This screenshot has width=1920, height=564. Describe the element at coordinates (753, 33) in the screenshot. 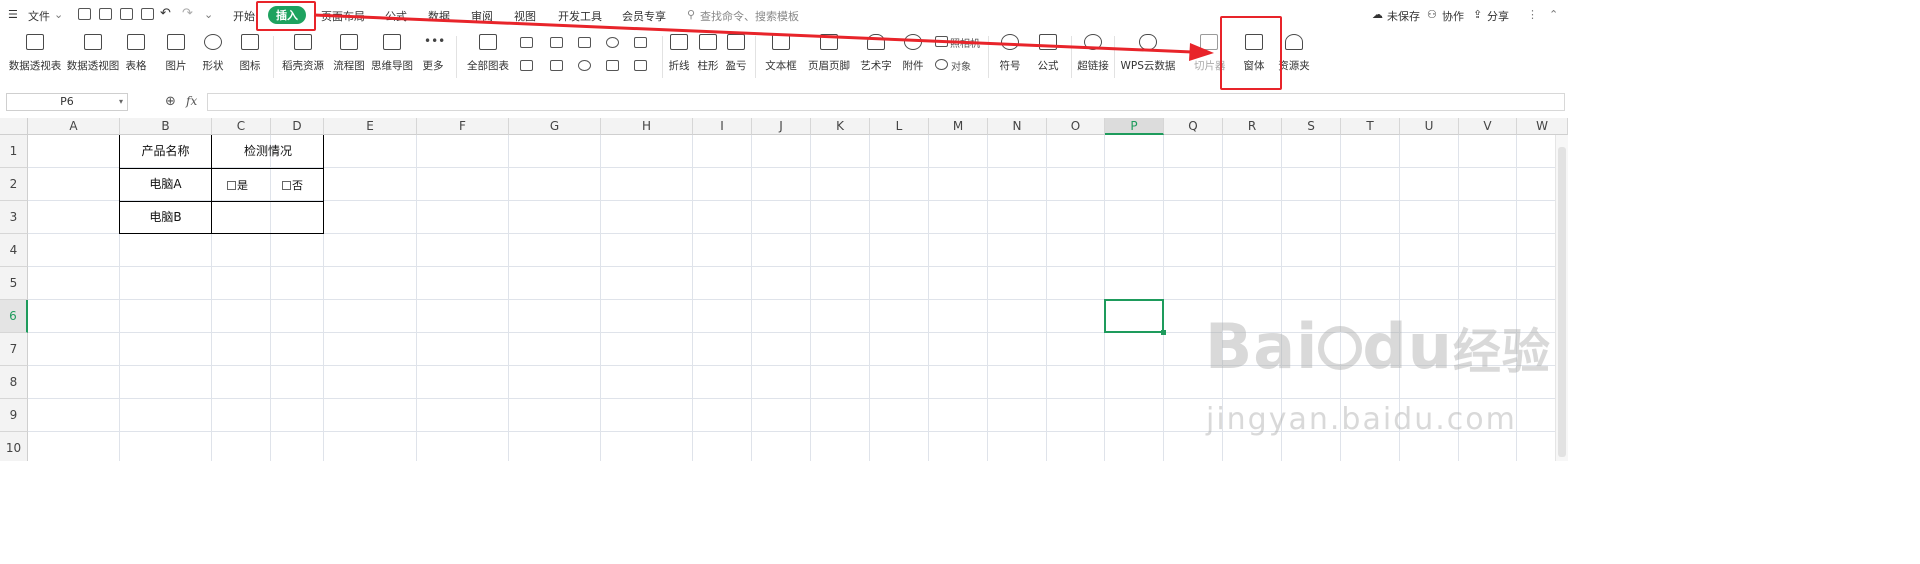

I see `arrow-line` at that location.